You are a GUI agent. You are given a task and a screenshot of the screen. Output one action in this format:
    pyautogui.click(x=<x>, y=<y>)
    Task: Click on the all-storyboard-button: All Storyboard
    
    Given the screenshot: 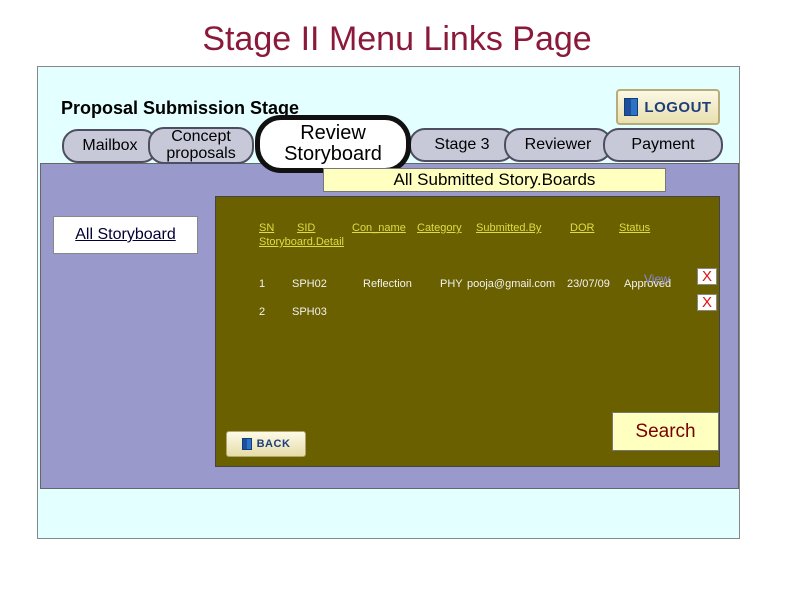 What is the action you would take?
    pyautogui.click(x=125, y=235)
    